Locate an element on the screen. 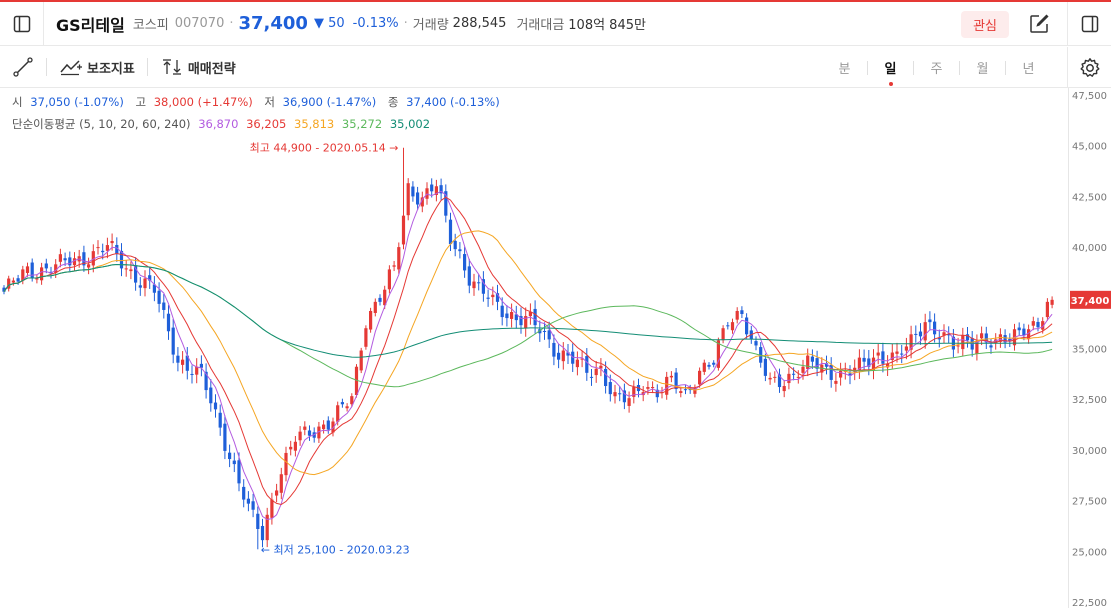 This screenshot has height=608, width=1111. market-label: 코스피 is located at coordinates (150, 25).